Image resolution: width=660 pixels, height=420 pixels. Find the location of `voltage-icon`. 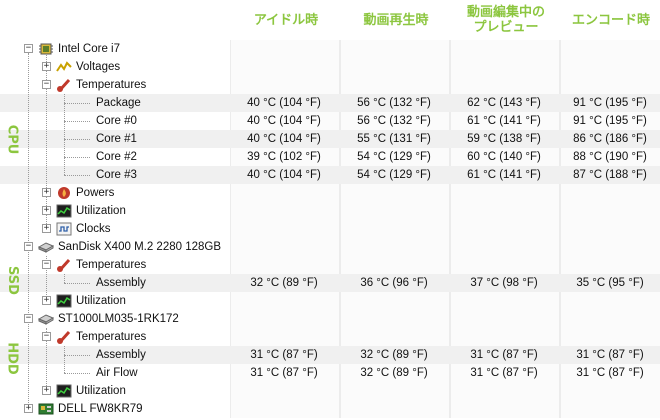

voltage-icon is located at coordinates (64, 67).